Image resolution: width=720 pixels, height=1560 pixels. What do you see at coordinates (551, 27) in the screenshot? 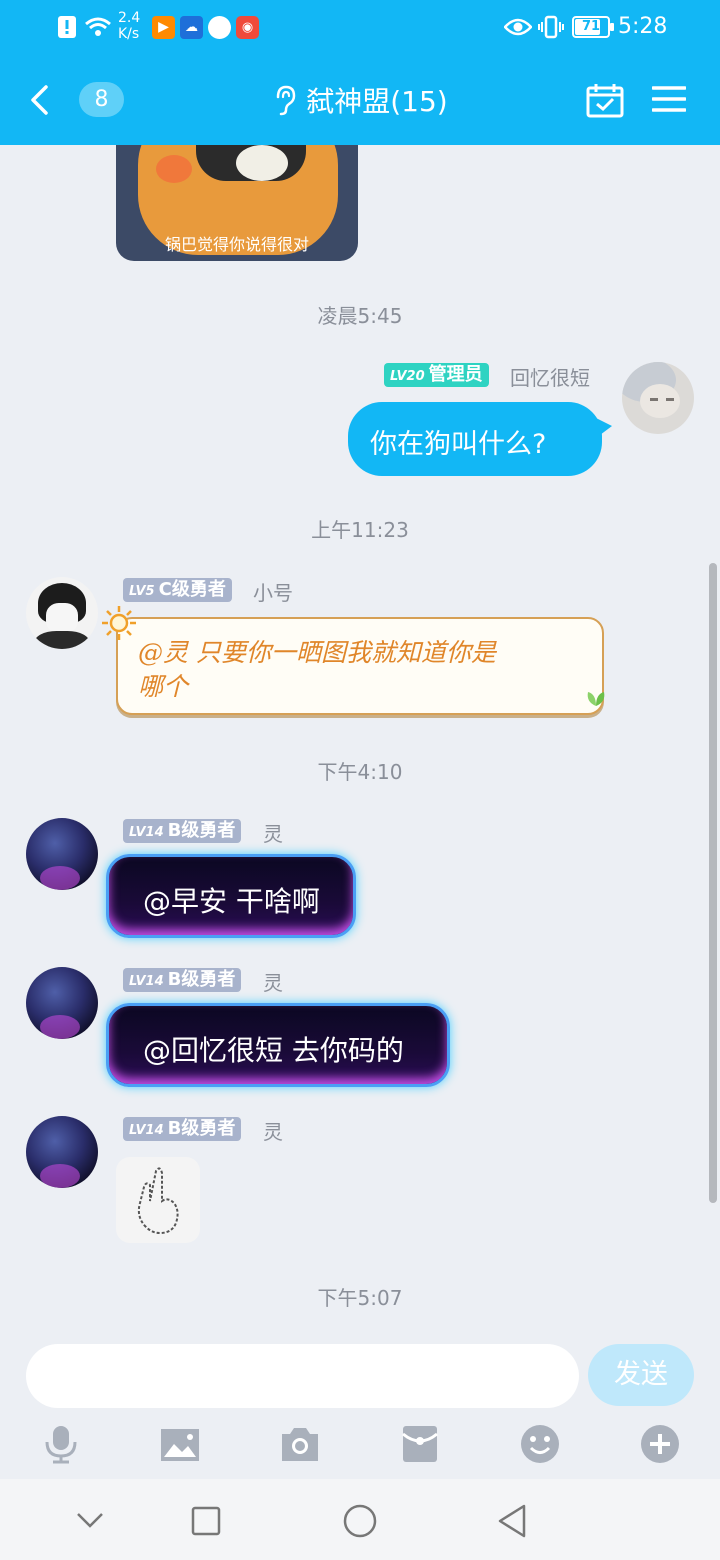
I see `vibrate-icon` at bounding box center [551, 27].